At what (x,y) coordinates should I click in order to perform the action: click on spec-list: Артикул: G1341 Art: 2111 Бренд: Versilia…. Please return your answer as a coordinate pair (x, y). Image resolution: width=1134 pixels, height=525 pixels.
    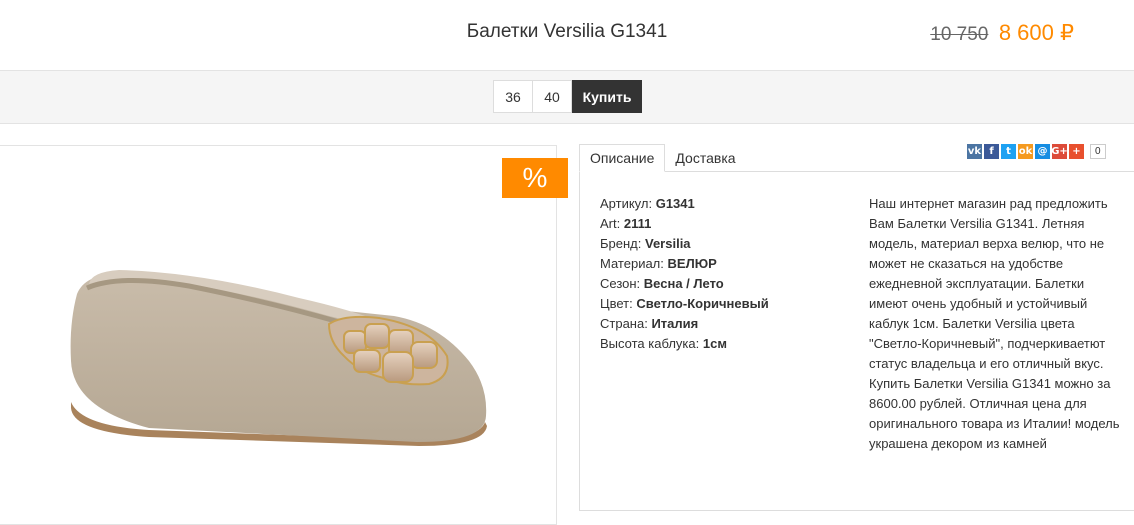
    Looking at the image, I should click on (684, 274).